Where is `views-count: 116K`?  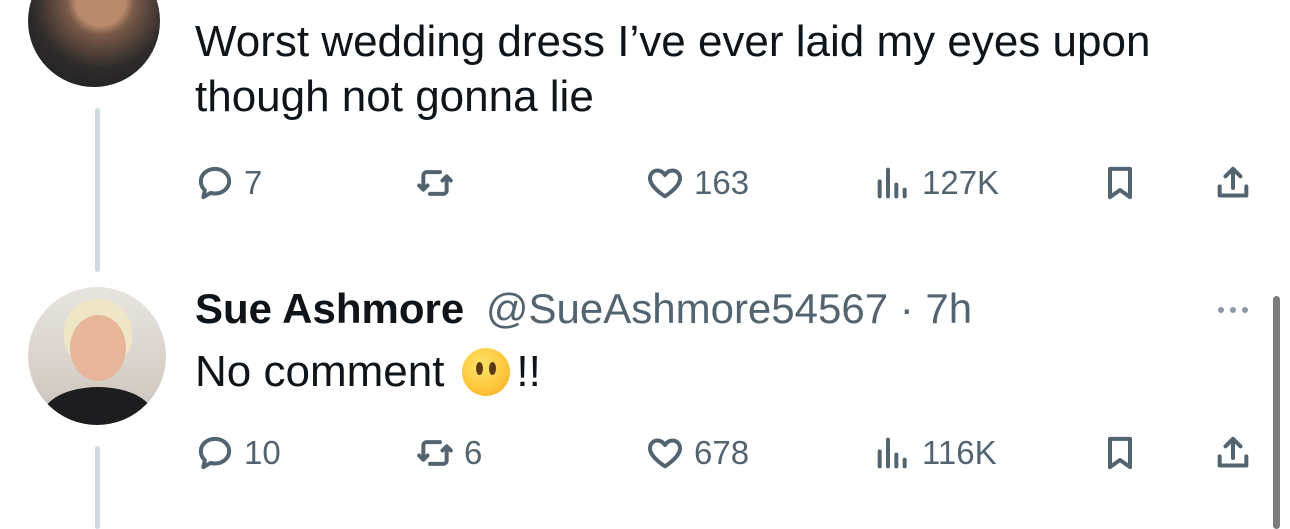 views-count: 116K is located at coordinates (959, 452).